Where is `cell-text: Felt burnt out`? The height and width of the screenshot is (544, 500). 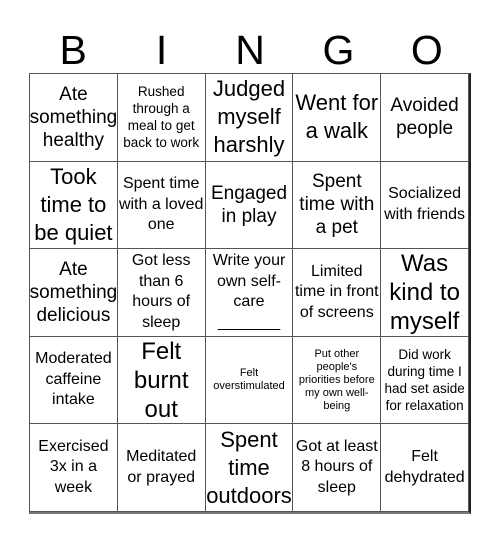
cell-text: Felt burnt out is located at coordinates (161, 380).